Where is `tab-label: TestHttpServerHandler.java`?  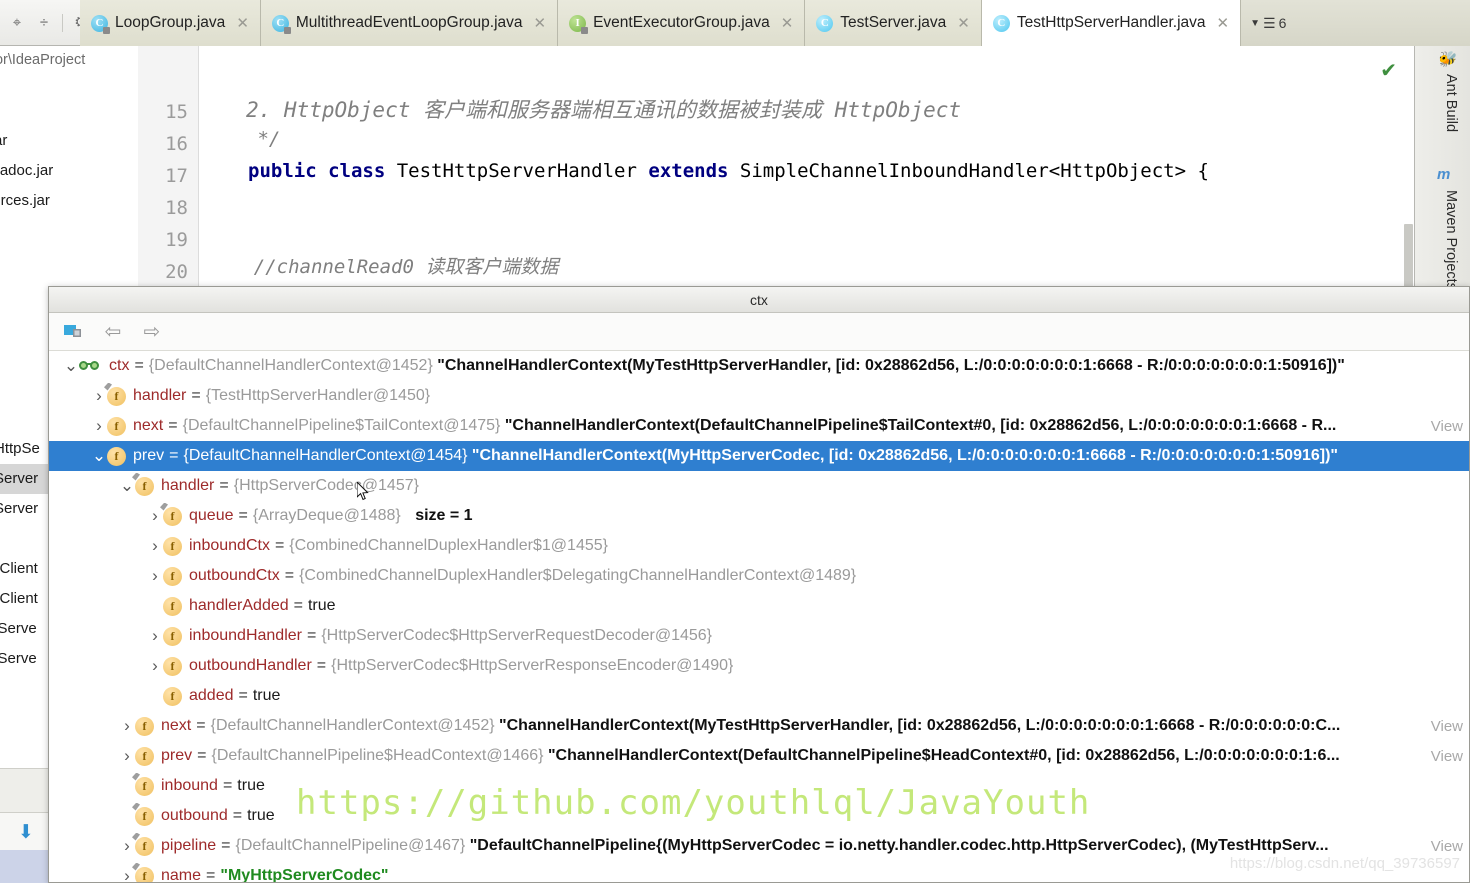
tab-label: TestHttpServerHandler.java is located at coordinates (1111, 22).